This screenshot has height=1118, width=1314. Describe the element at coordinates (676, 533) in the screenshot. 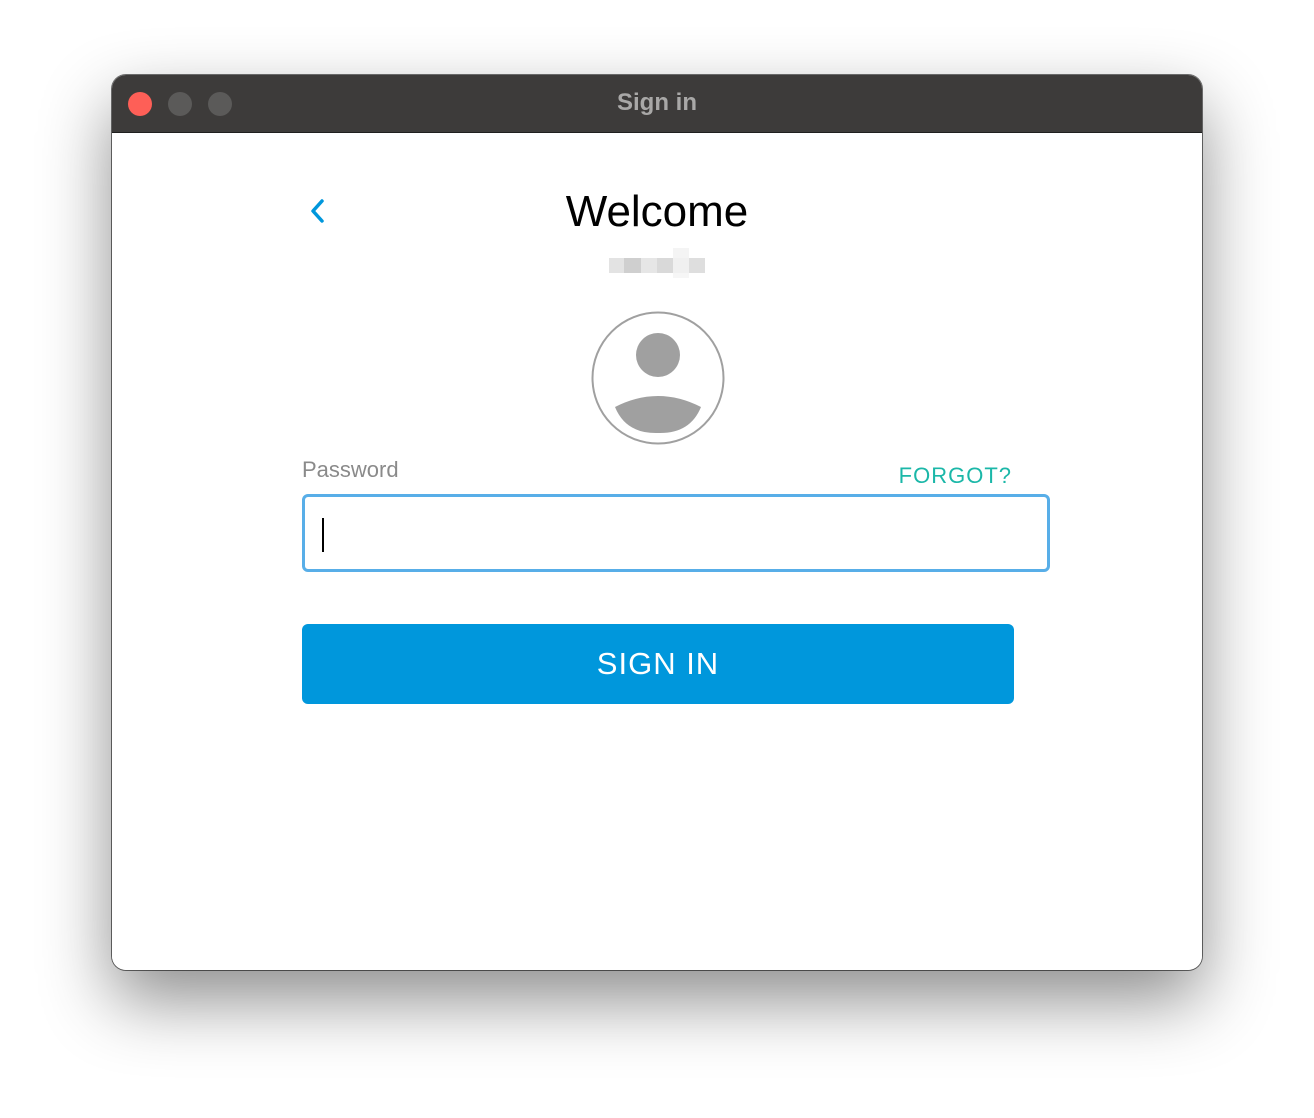

I see `password-input` at that location.